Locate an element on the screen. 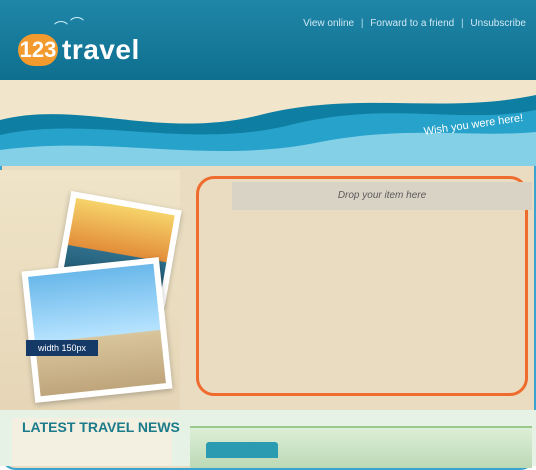 This screenshot has width=536, height=470. content-bar is located at coordinates (361, 447).